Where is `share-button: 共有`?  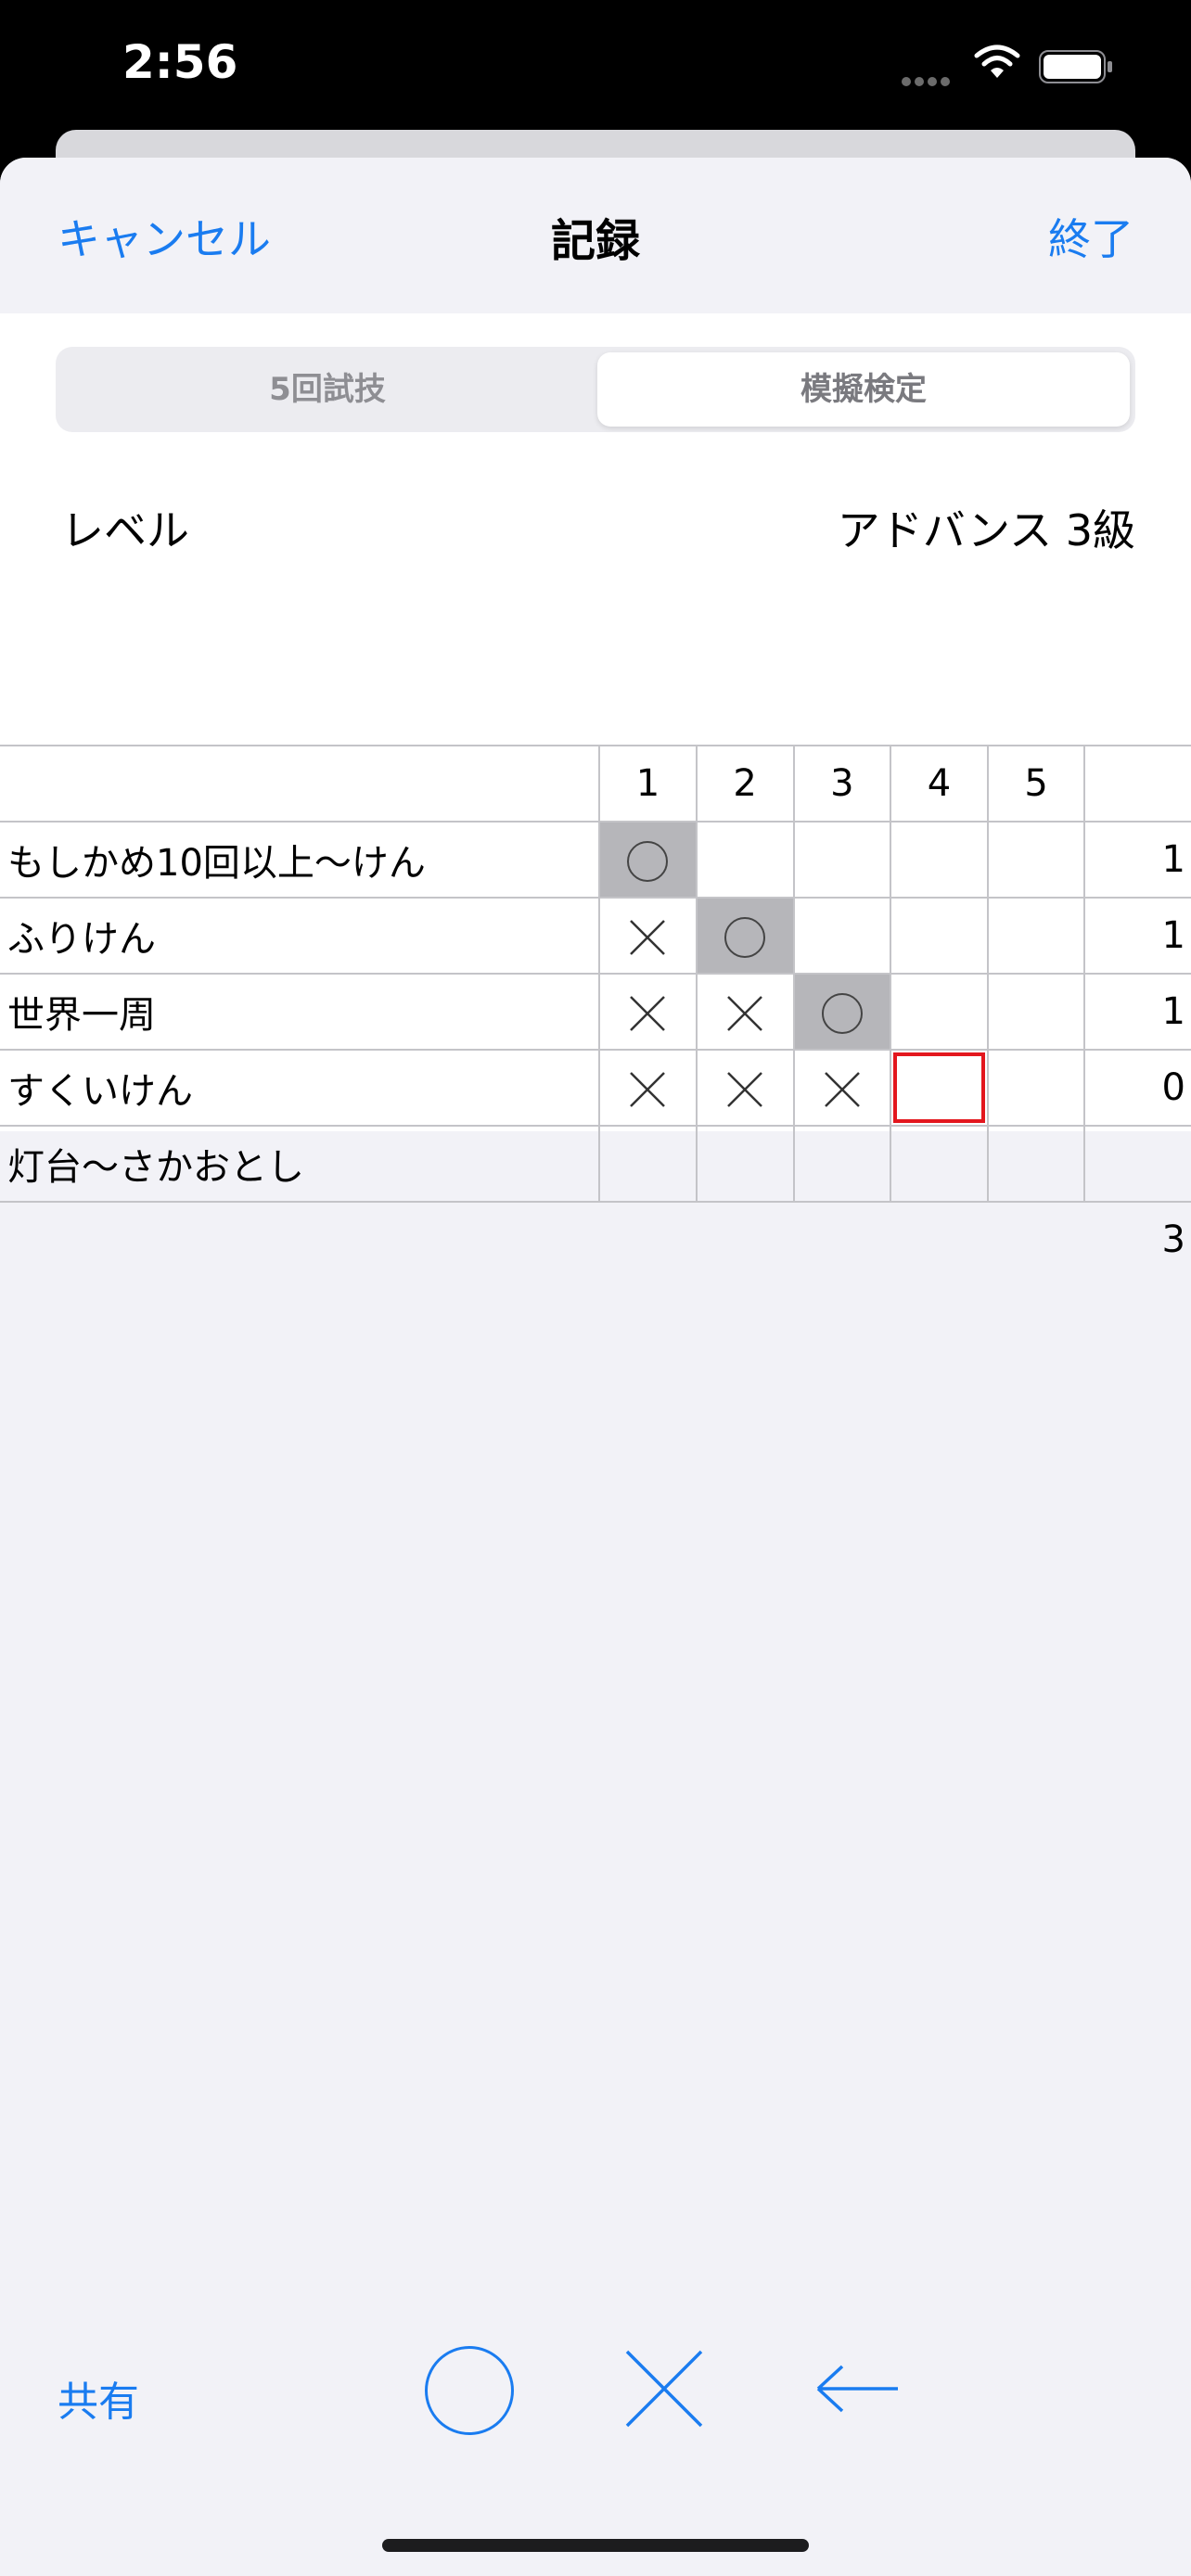 share-button: 共有 is located at coordinates (98, 2398).